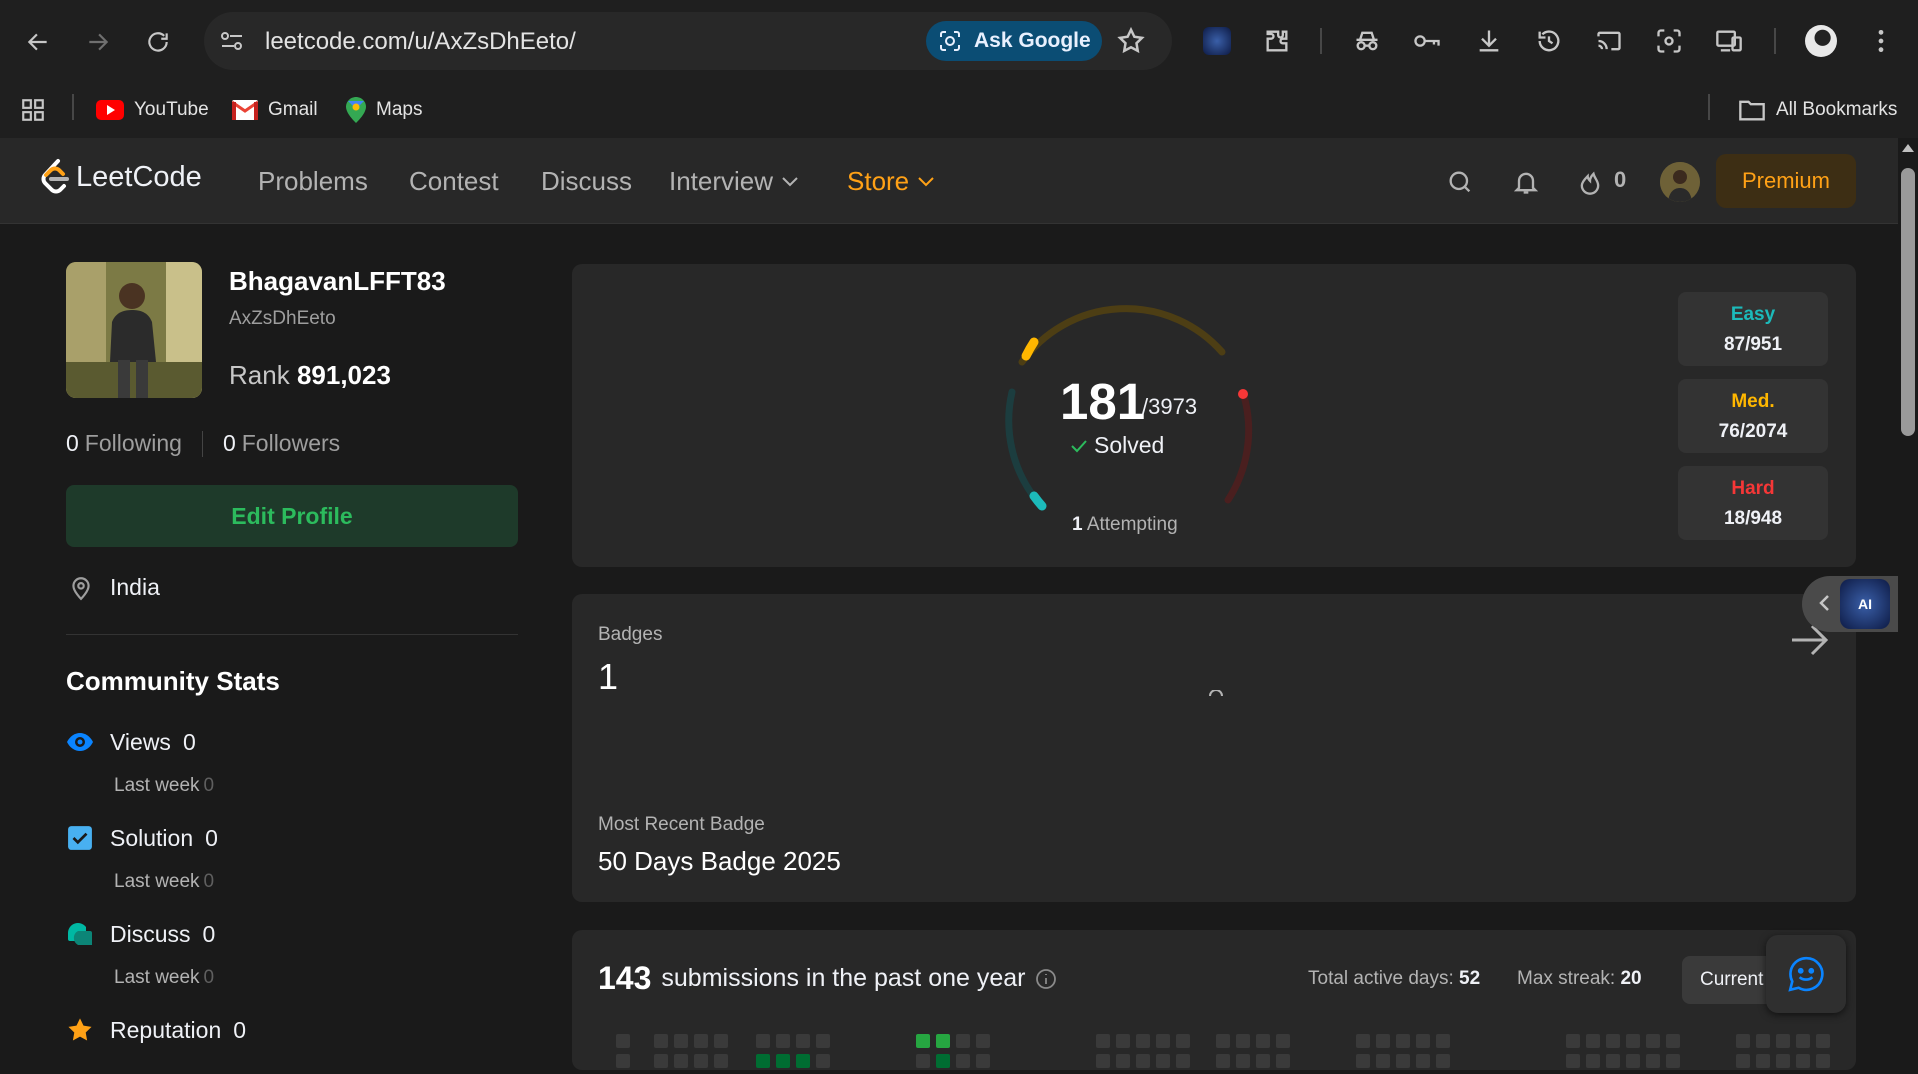 Image resolution: width=1918 pixels, height=1074 pixels. Describe the element at coordinates (120, 177) in the screenshot. I see `leetcode-logo: LeetCode` at that location.